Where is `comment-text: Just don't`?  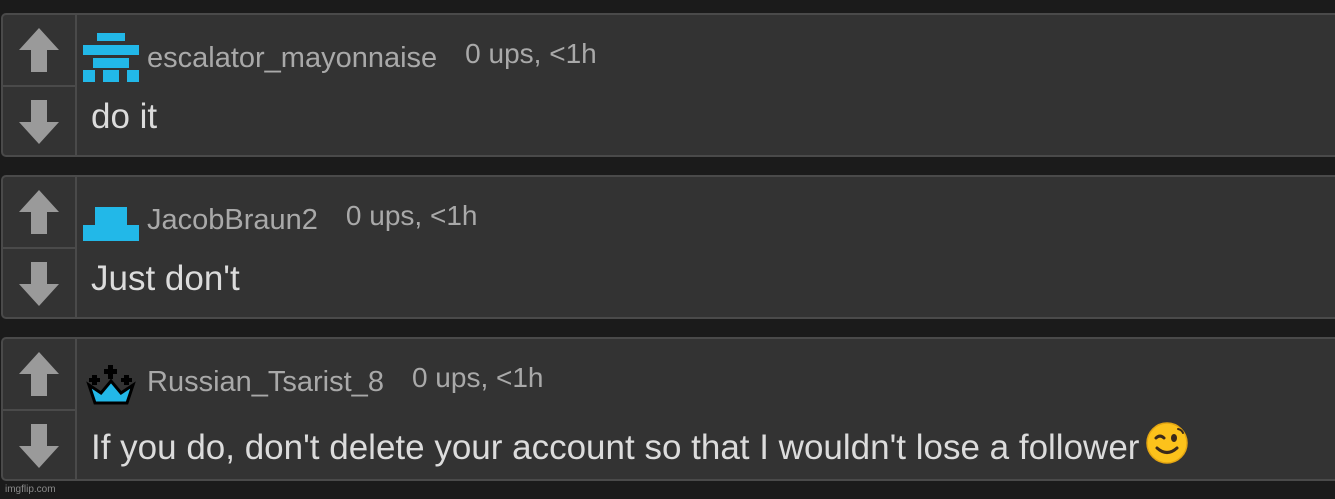 comment-text: Just don't is located at coordinates (165, 278).